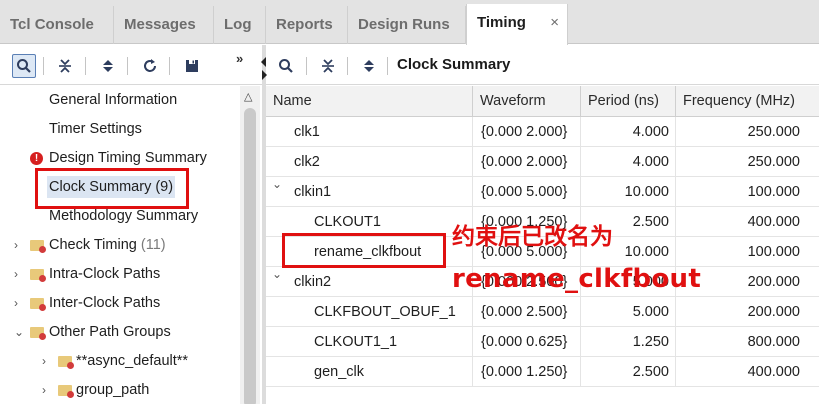 The image size is (819, 404). What do you see at coordinates (628, 312) in the screenshot?
I see `clock-period: 5.000` at bounding box center [628, 312].